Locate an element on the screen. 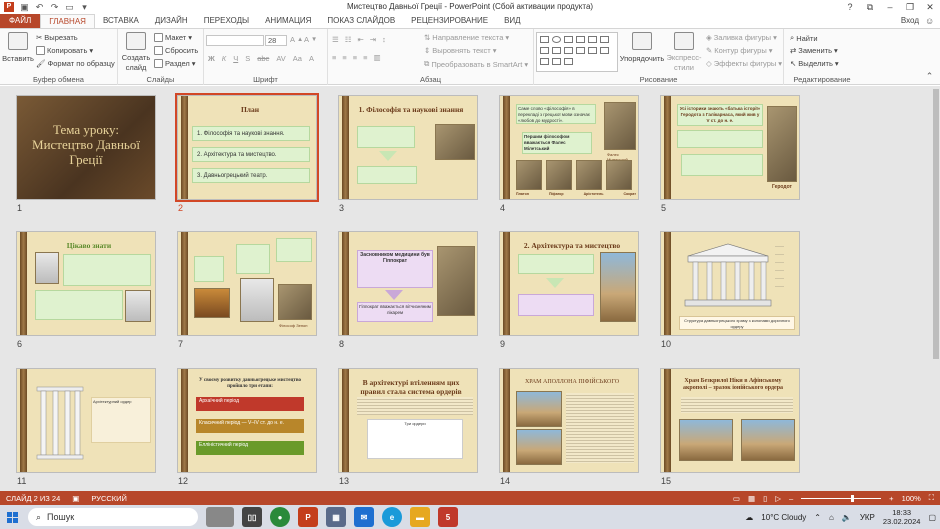 The image size is (940, 529). notifications-icon: ▢ is located at coordinates (932, 517).